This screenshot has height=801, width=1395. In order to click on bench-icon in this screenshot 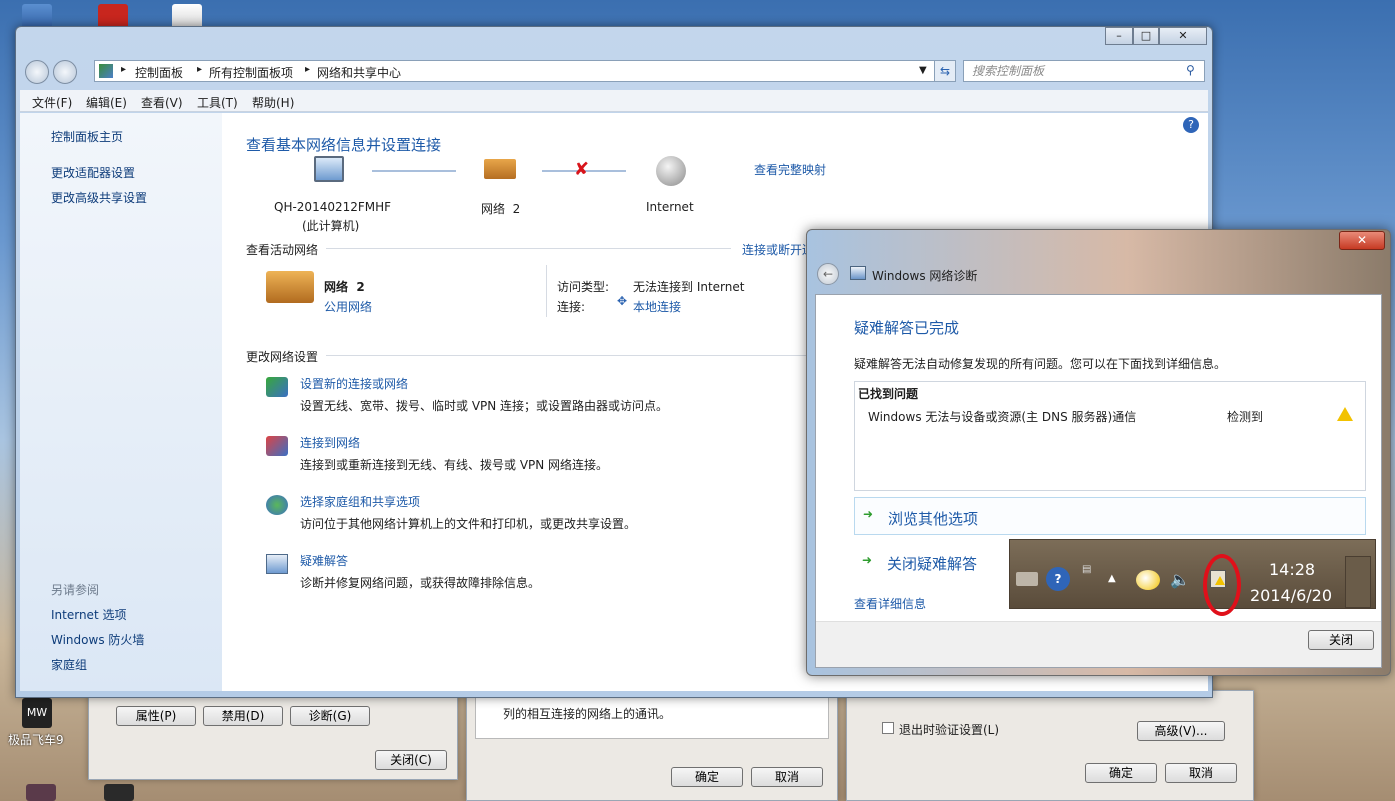, I will do `click(500, 169)`.